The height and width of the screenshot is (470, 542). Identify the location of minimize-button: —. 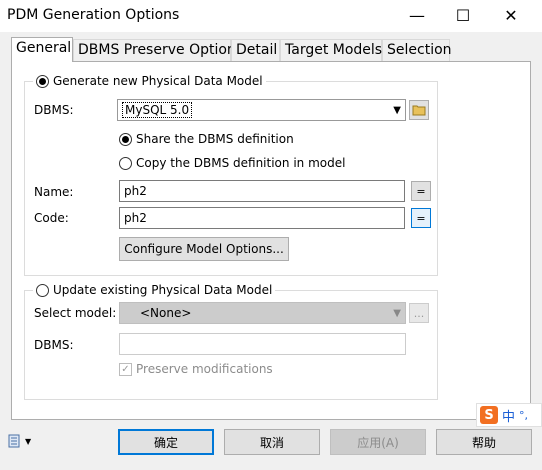
(417, 15).